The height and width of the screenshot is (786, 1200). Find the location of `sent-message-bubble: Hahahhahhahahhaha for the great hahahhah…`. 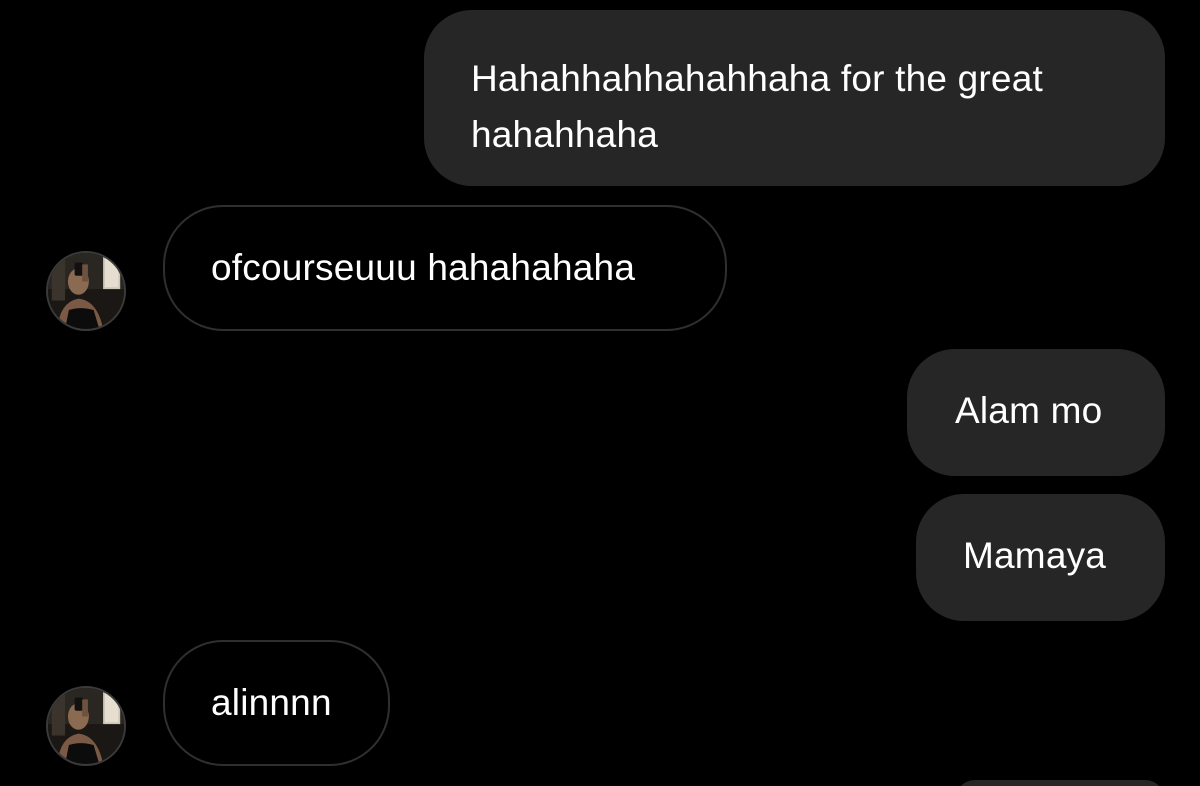

sent-message-bubble: Hahahhahhahahhaha for the great hahahhah… is located at coordinates (794, 98).